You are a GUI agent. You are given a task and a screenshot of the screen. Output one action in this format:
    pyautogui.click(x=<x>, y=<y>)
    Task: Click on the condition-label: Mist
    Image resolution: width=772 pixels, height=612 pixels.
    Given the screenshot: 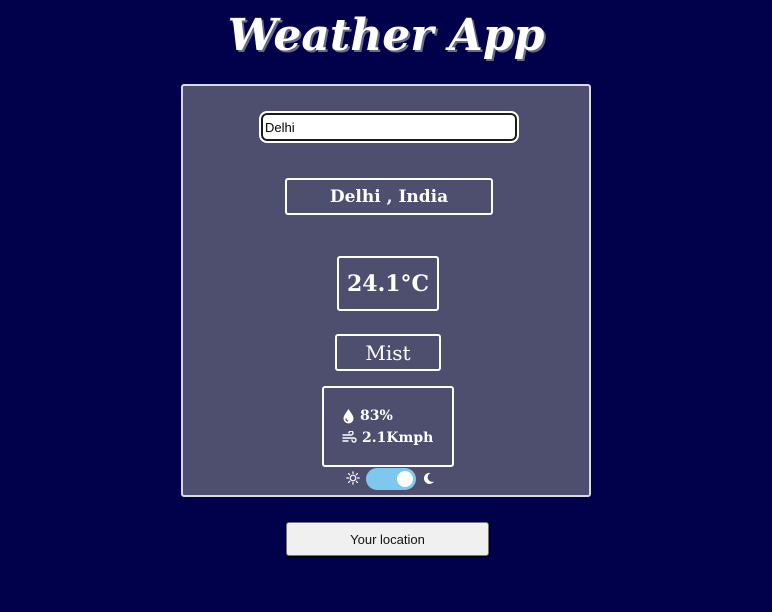 What is the action you would take?
    pyautogui.click(x=388, y=352)
    